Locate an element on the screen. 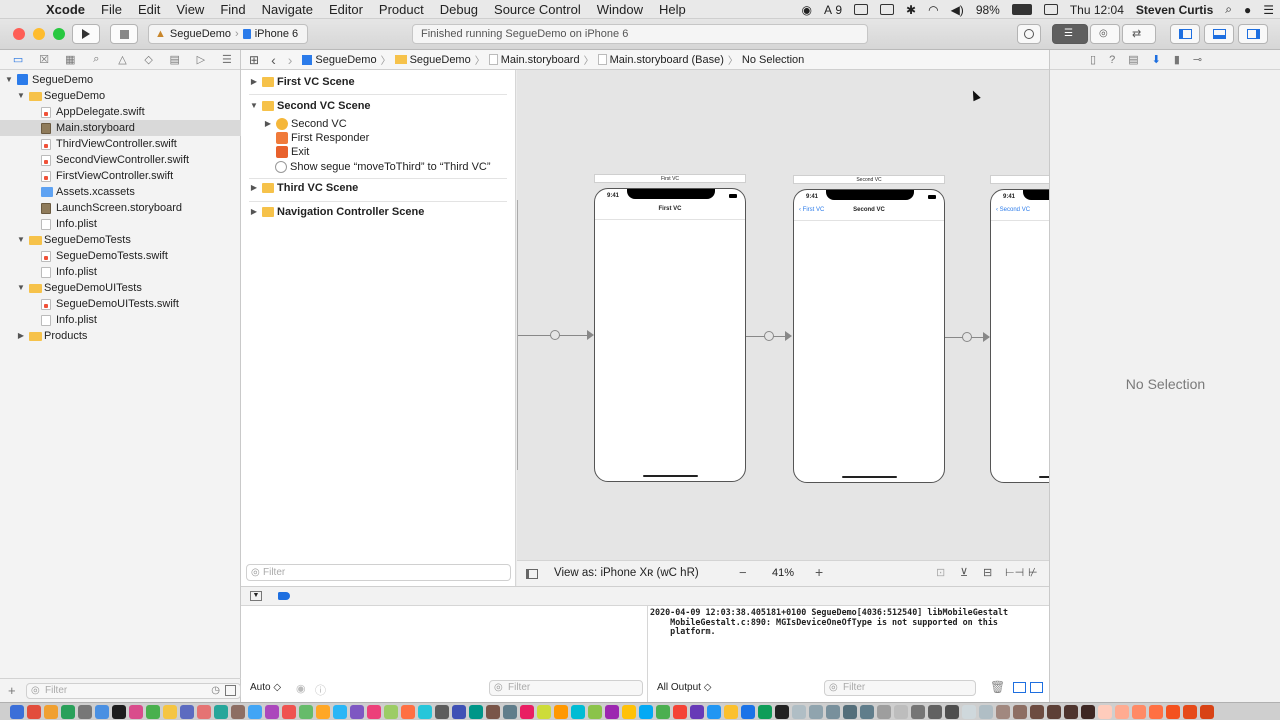 The height and width of the screenshot is (720, 1280). crumb-project: SegueDemo is located at coordinates (339, 60).